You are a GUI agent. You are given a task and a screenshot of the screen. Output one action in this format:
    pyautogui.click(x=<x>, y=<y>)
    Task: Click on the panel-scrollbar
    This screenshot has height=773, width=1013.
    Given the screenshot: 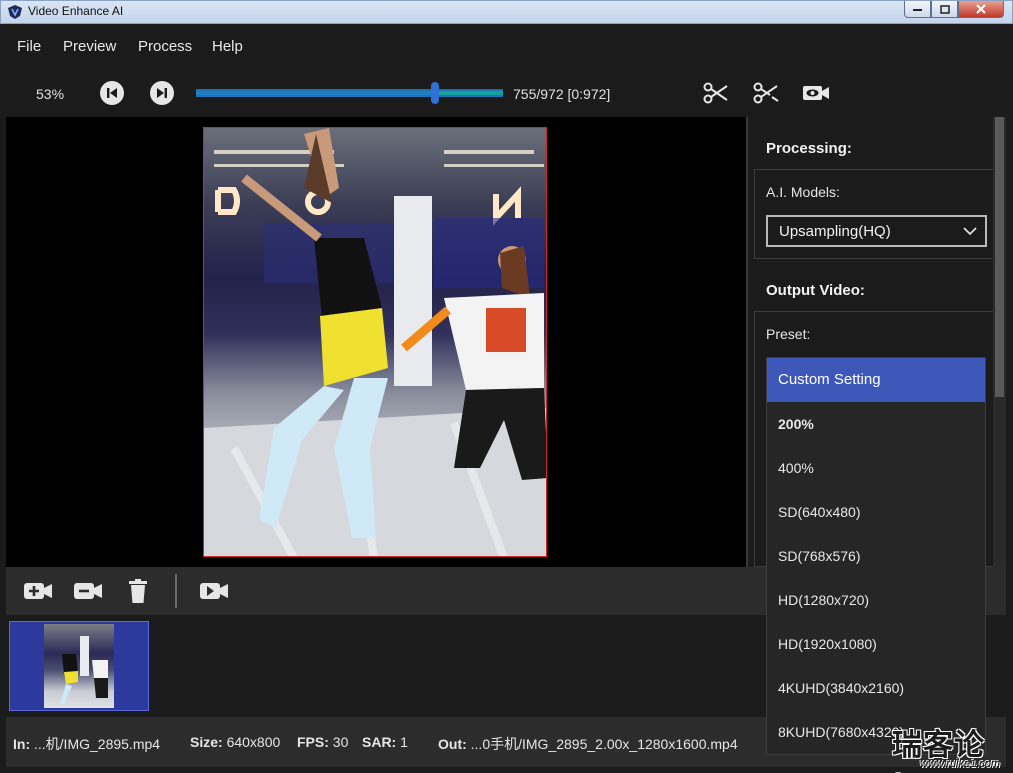 What is the action you would take?
    pyautogui.click(x=999, y=342)
    